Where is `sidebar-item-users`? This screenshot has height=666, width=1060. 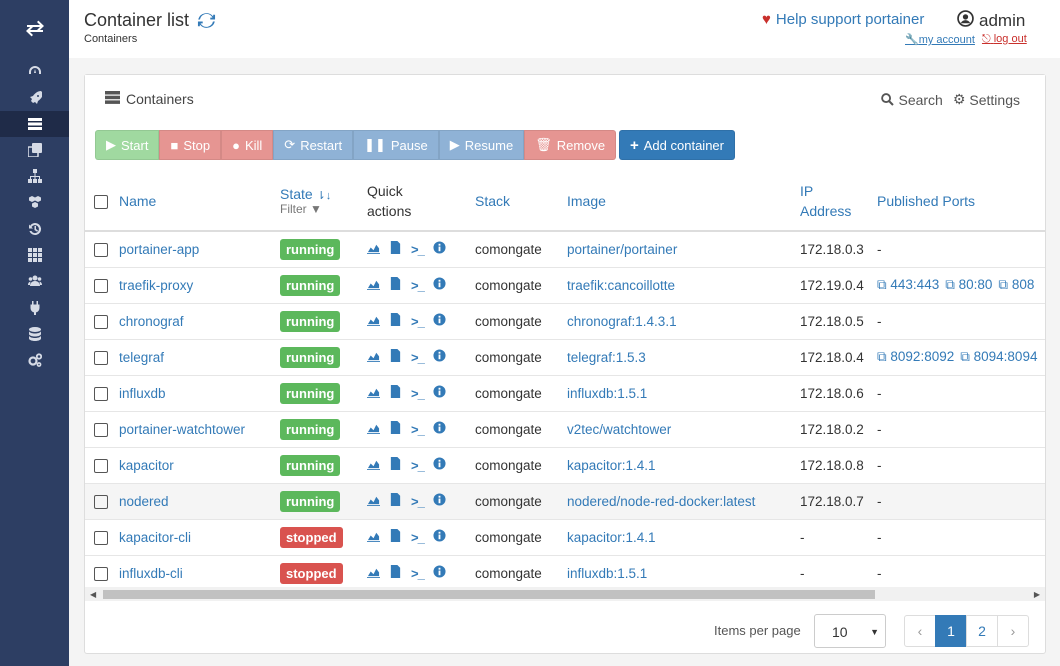
sidebar-item-users is located at coordinates (34, 281).